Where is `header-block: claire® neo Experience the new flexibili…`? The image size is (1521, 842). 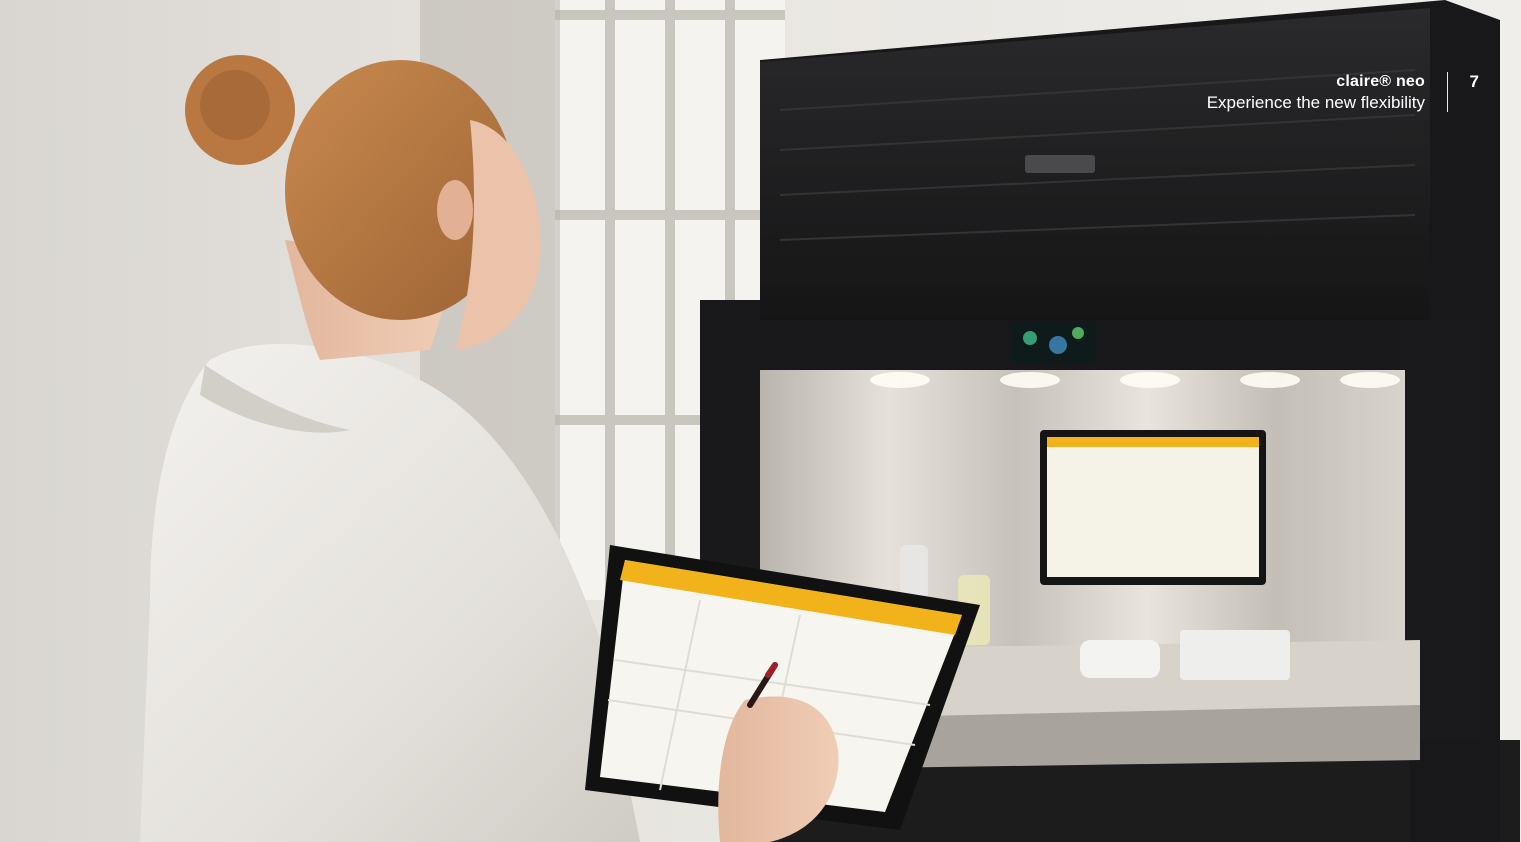
header-block: claire® neo Experience the new flexibili… is located at coordinates (1316, 93).